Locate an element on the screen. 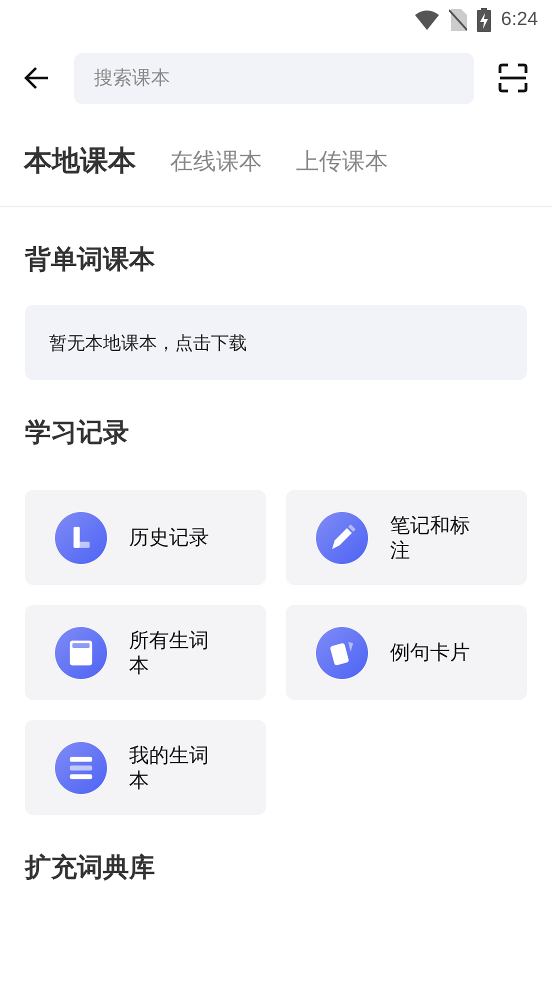 This screenshot has width=552, height=983. notebook-icon is located at coordinates (81, 652).